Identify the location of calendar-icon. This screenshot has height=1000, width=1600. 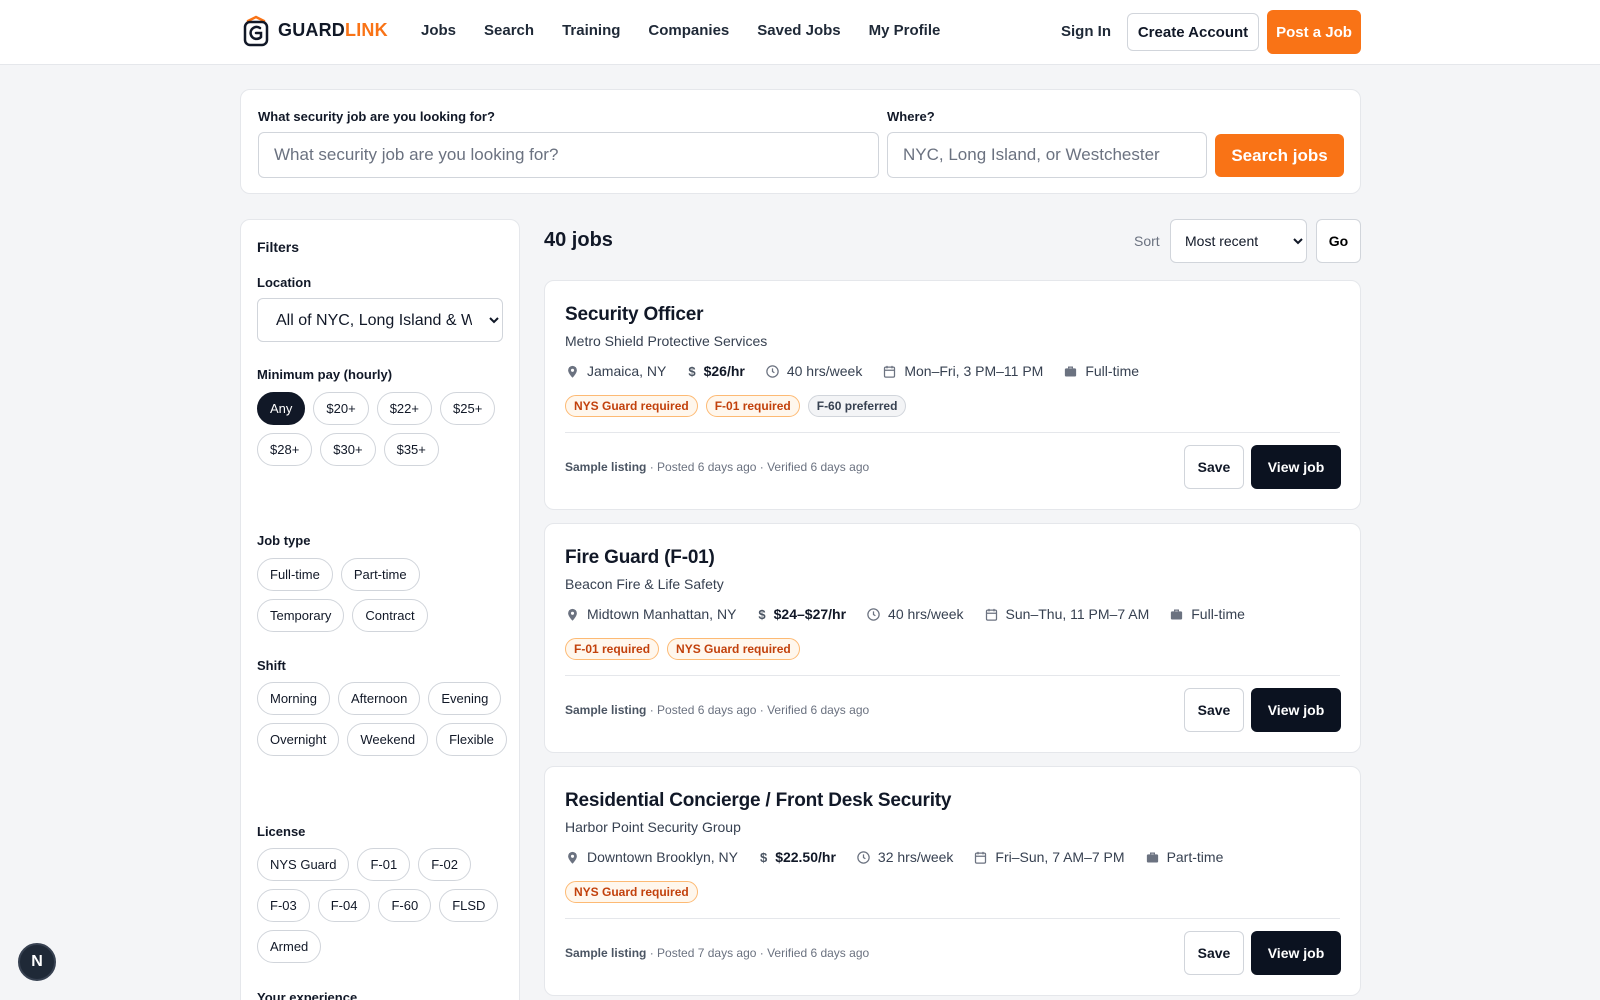
(981, 857).